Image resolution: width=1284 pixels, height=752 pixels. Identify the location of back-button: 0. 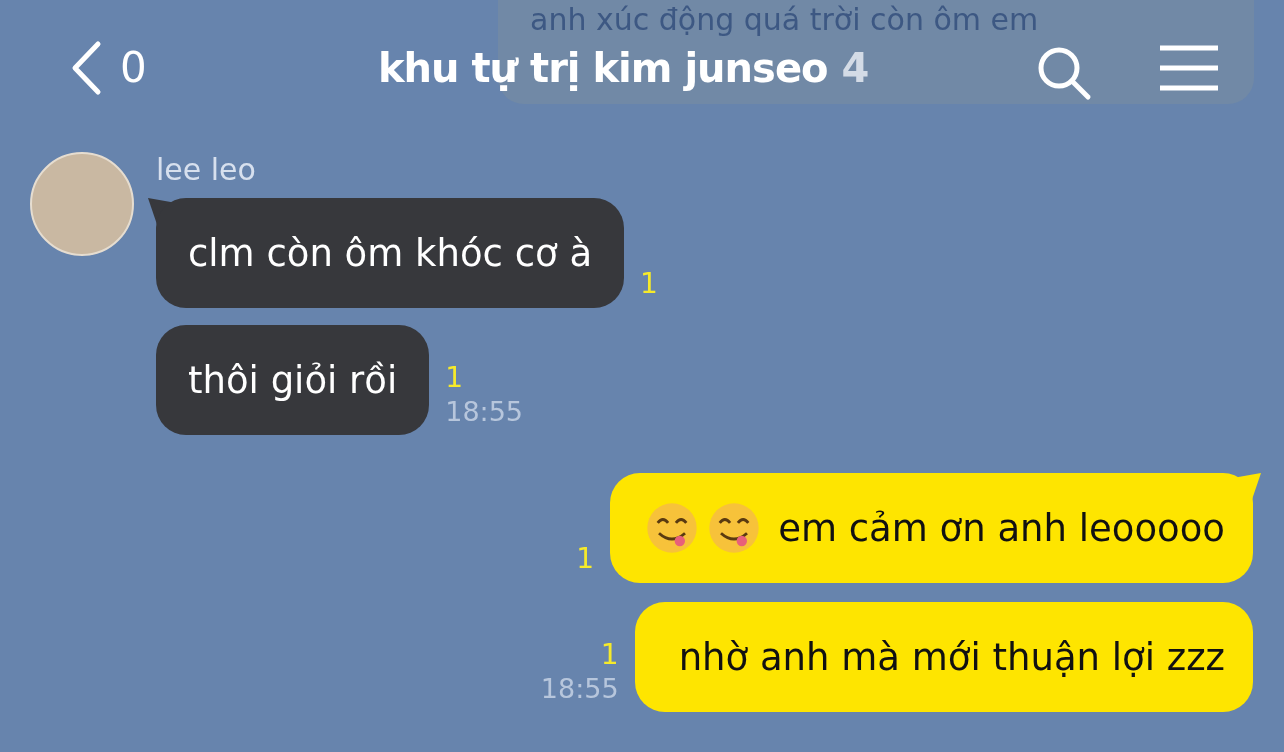
(220, 67).